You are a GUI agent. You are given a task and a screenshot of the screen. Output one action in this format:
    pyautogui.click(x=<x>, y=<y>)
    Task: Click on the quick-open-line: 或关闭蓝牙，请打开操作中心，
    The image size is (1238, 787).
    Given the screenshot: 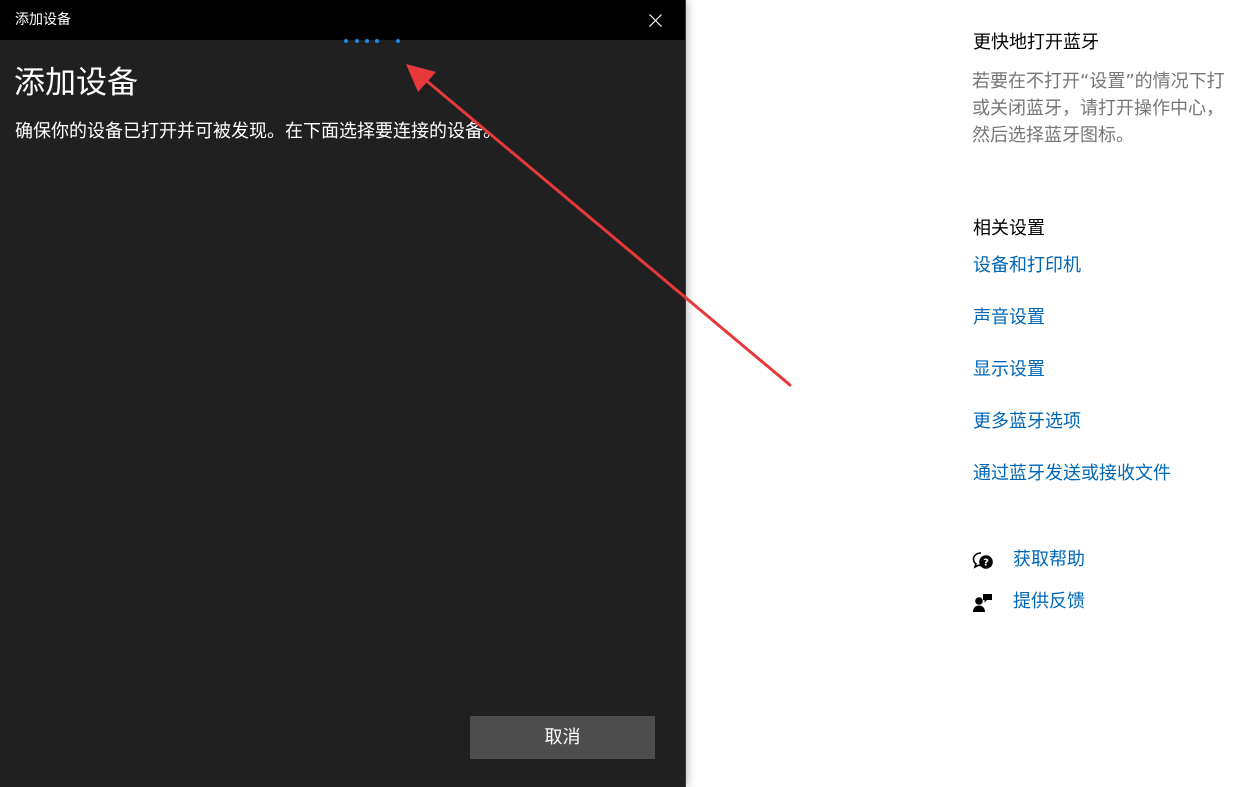 What is the action you would take?
    pyautogui.click(x=1098, y=108)
    